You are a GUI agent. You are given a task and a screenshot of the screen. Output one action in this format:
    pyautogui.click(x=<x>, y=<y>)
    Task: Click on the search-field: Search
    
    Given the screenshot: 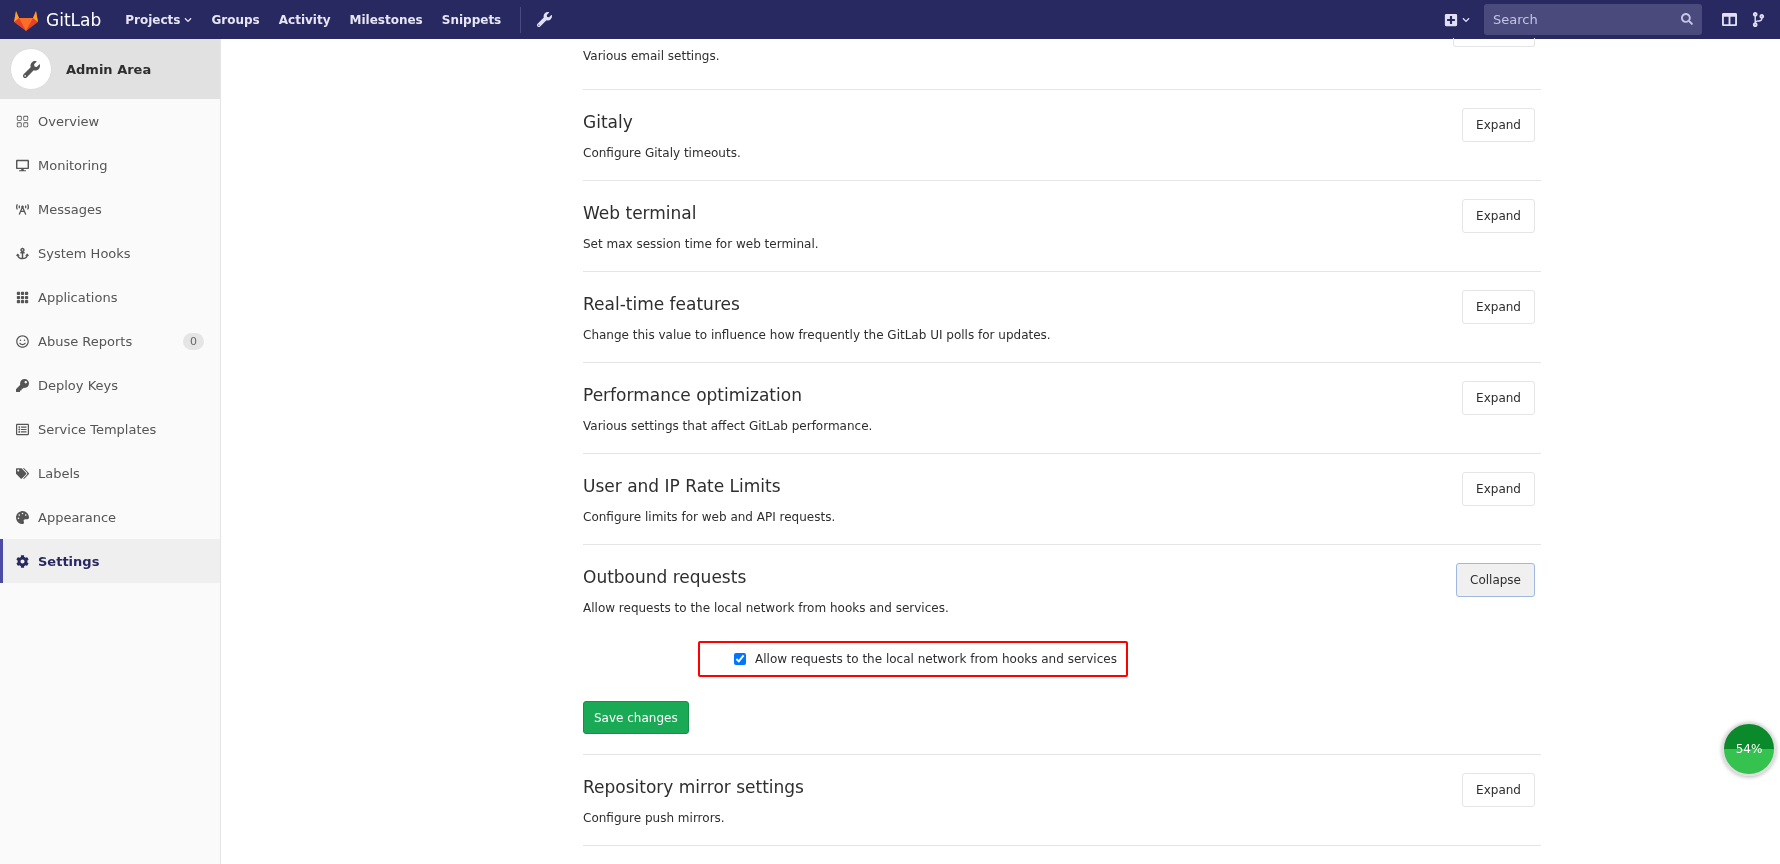 What is the action you would take?
    pyautogui.click(x=1593, y=19)
    